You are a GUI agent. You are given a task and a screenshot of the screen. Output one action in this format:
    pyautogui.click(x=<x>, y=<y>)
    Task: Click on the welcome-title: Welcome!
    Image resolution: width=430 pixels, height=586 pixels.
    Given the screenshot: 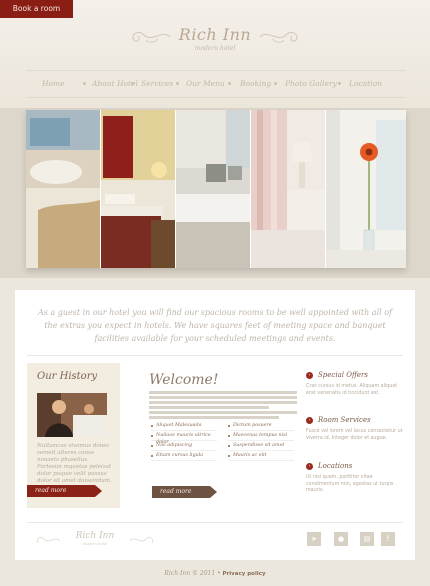 What is the action you would take?
    pyautogui.click(x=184, y=380)
    